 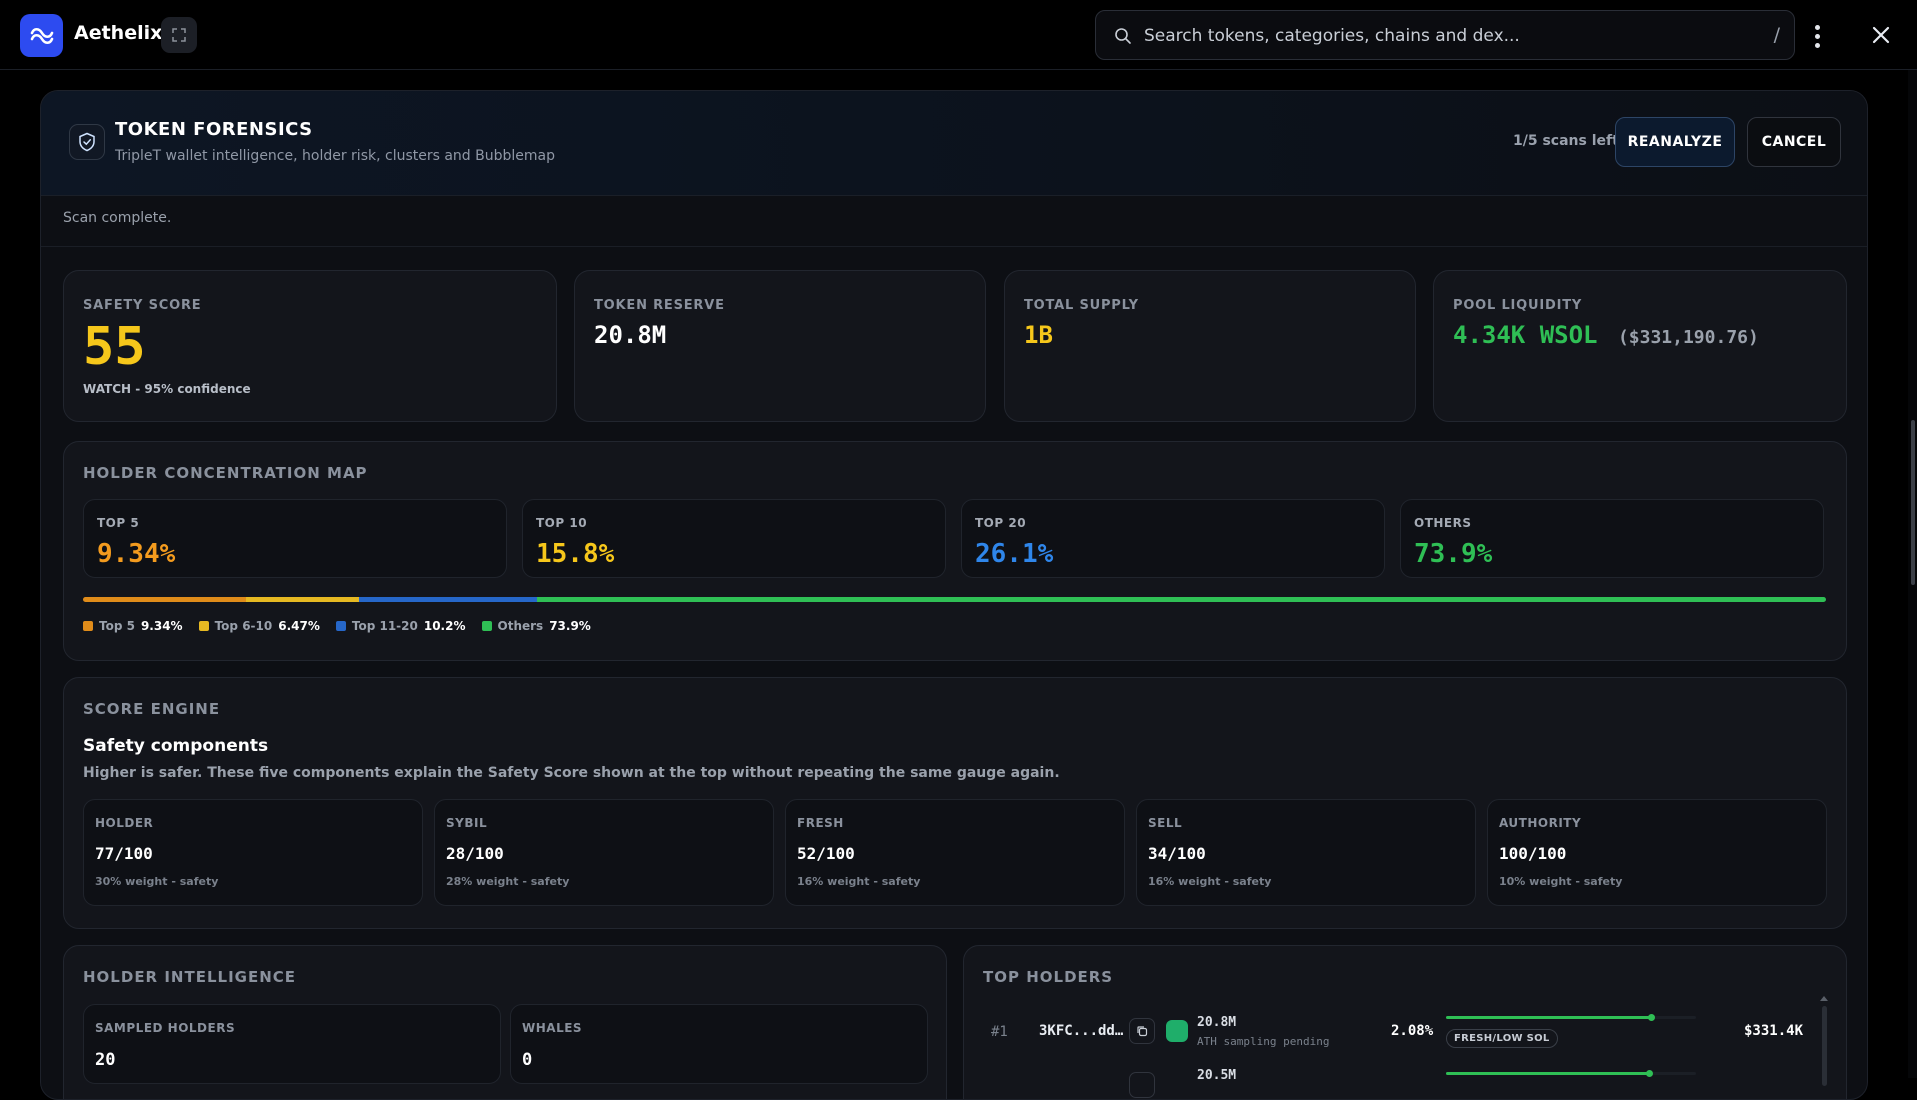 What do you see at coordinates (295, 538) in the screenshot?
I see `conc-top5: TOP 5 9.34%` at bounding box center [295, 538].